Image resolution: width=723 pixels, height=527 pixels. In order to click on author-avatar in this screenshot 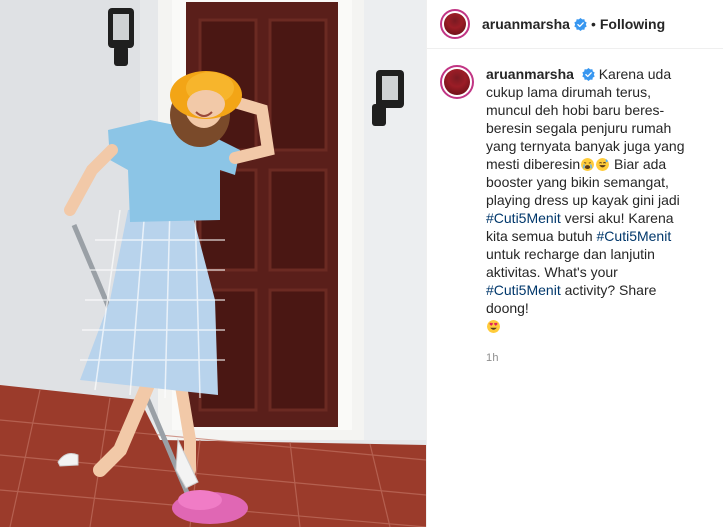, I will do `click(455, 24)`.